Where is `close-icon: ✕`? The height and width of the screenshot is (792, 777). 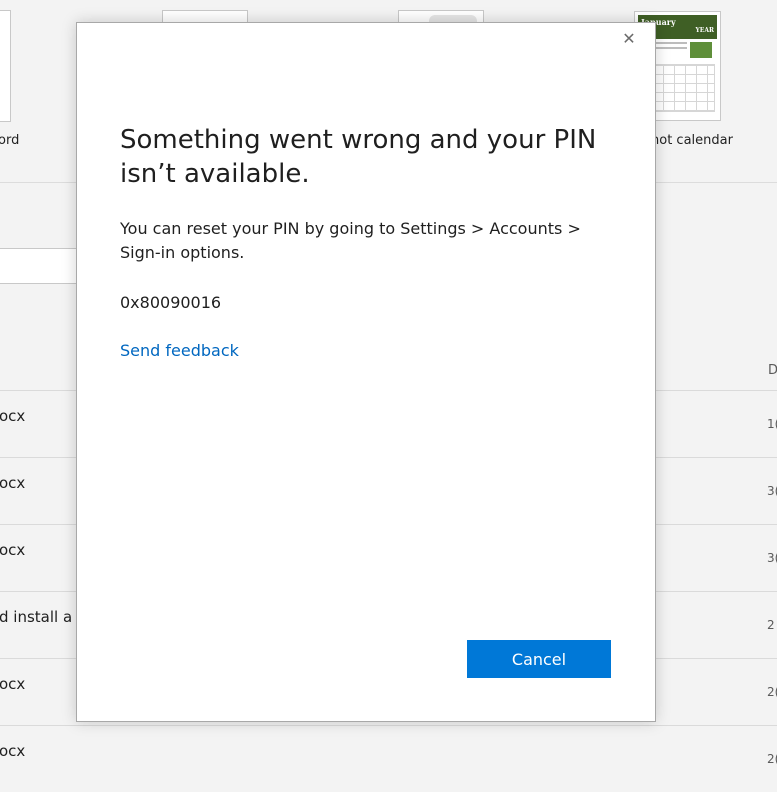
close-icon: ✕ is located at coordinates (629, 39).